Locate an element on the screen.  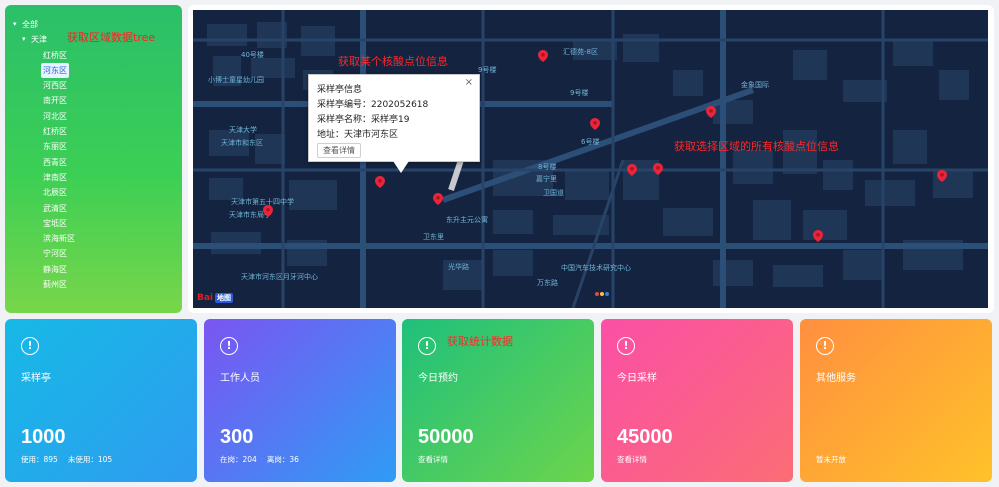
tree-node-label: 宁河区 is located at coordinates (55, 254).